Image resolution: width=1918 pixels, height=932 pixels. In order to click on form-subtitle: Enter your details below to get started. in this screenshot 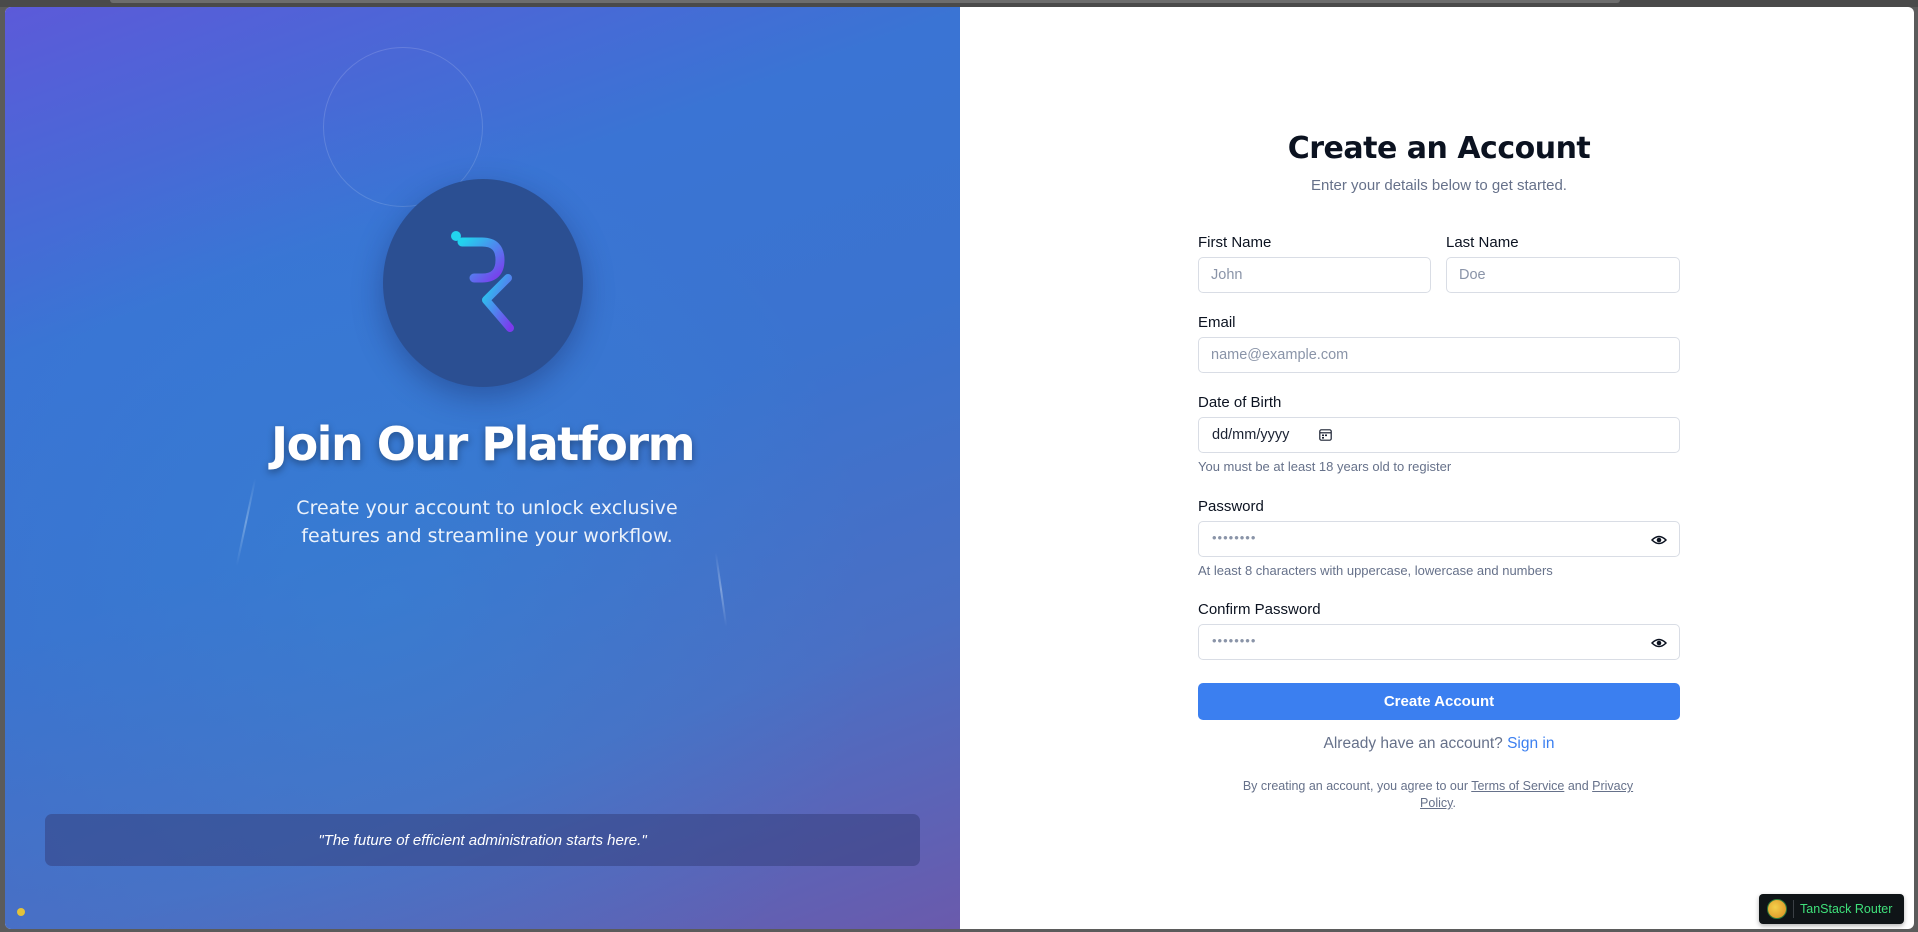, I will do `click(1439, 185)`.